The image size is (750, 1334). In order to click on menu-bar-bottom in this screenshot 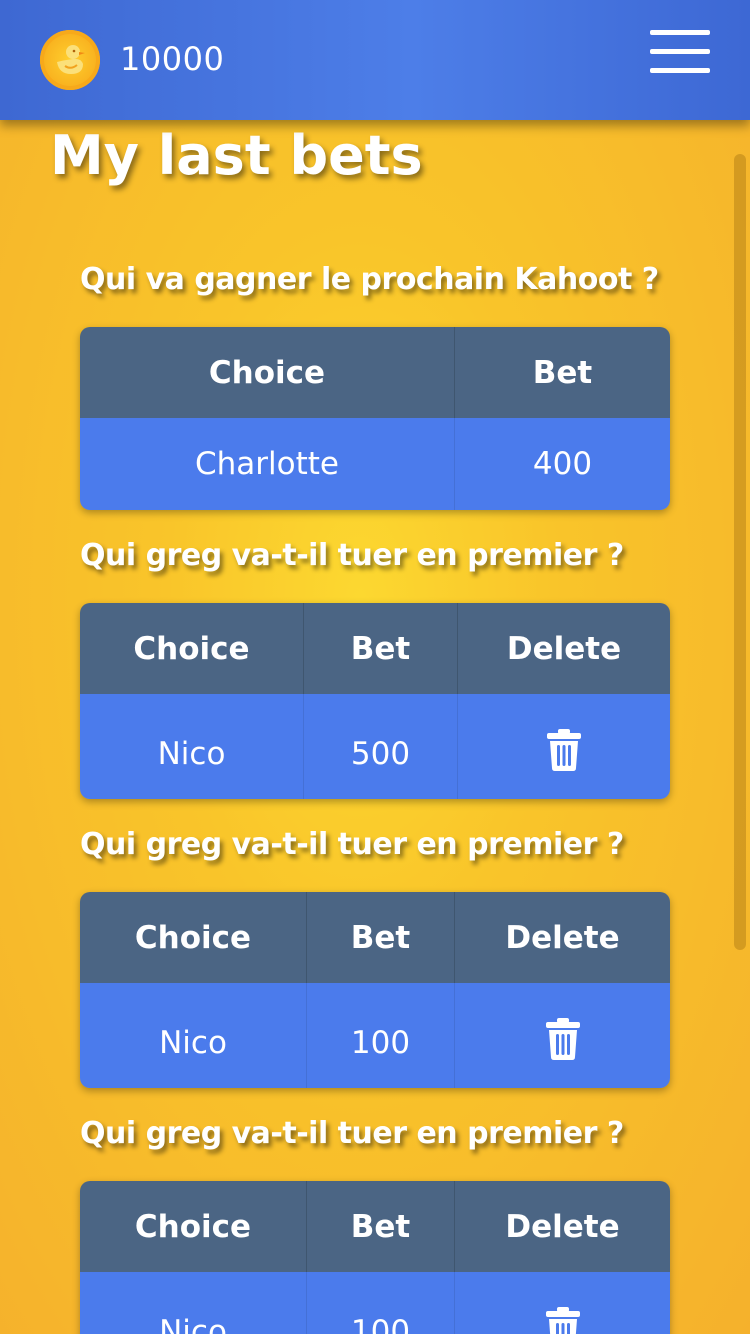, I will do `click(680, 70)`.